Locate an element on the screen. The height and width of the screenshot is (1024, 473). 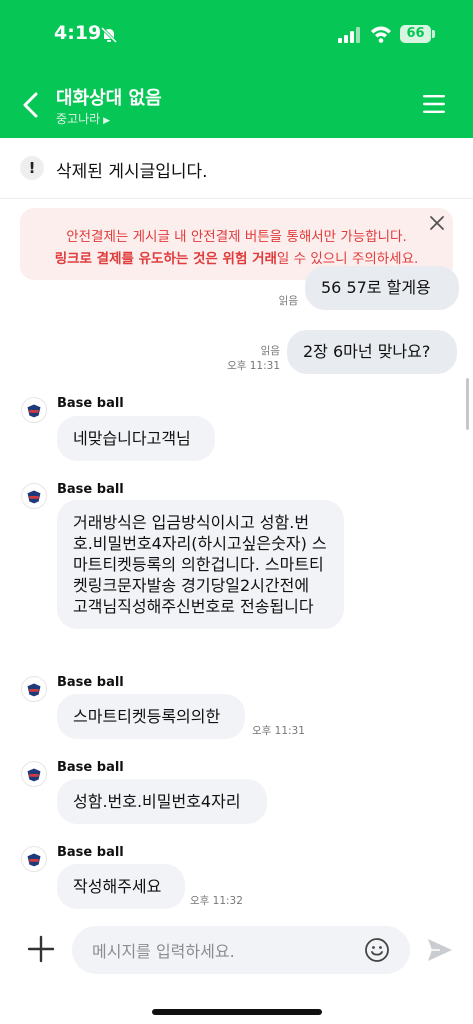
signal-icon is located at coordinates (349, 35).